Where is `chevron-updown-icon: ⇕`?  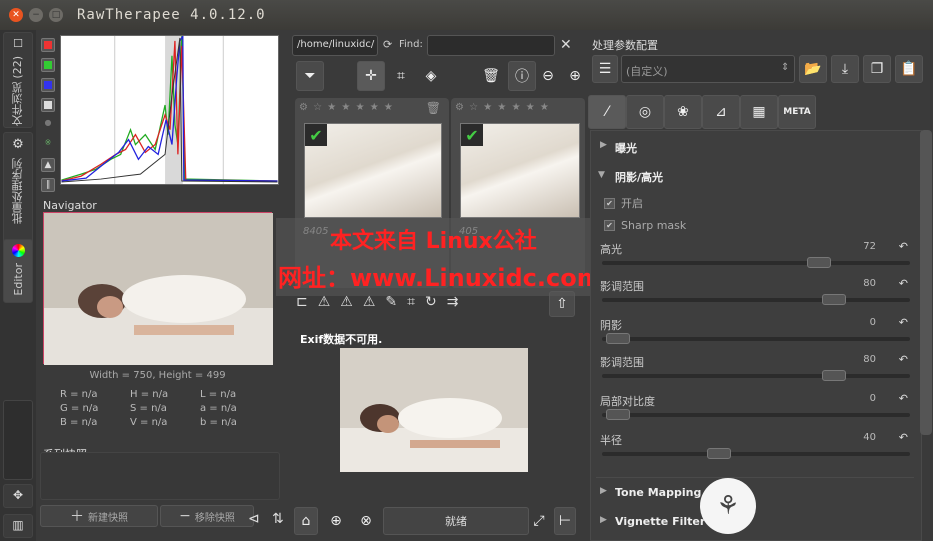
chevron-updown-icon: ⇕ is located at coordinates (785, 67).